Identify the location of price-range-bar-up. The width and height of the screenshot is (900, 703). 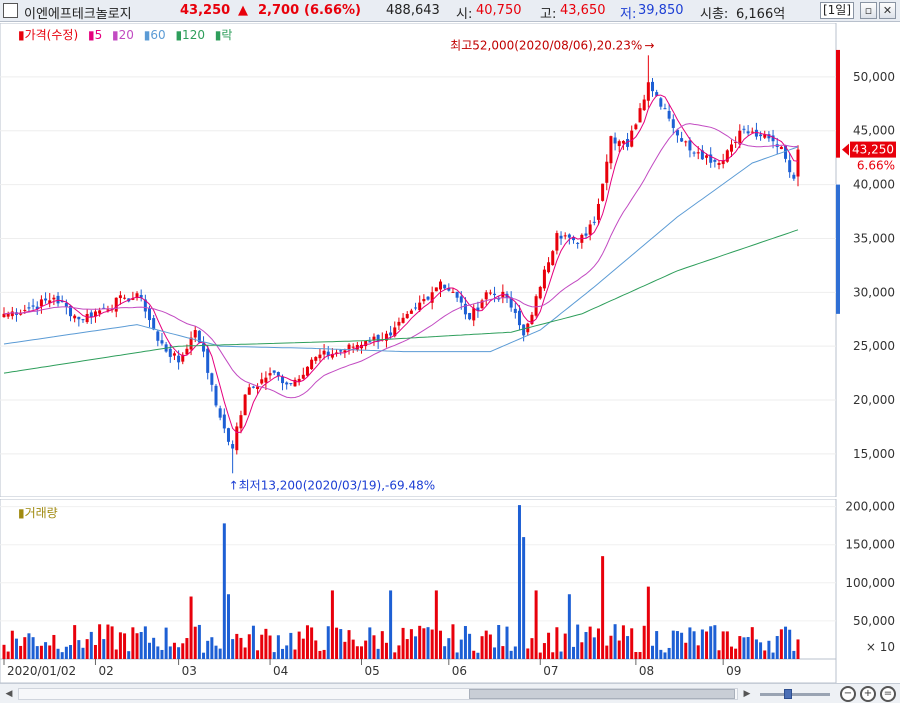
(838, 103).